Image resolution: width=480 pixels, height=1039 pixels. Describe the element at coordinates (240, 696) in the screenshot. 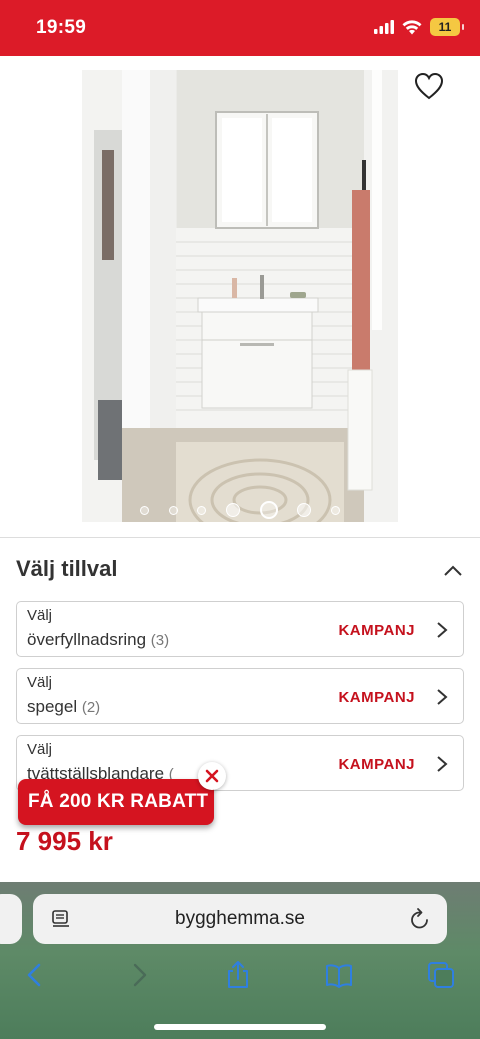

I see `option-spegel: Välj spegel (2) KAMPANJ` at that location.